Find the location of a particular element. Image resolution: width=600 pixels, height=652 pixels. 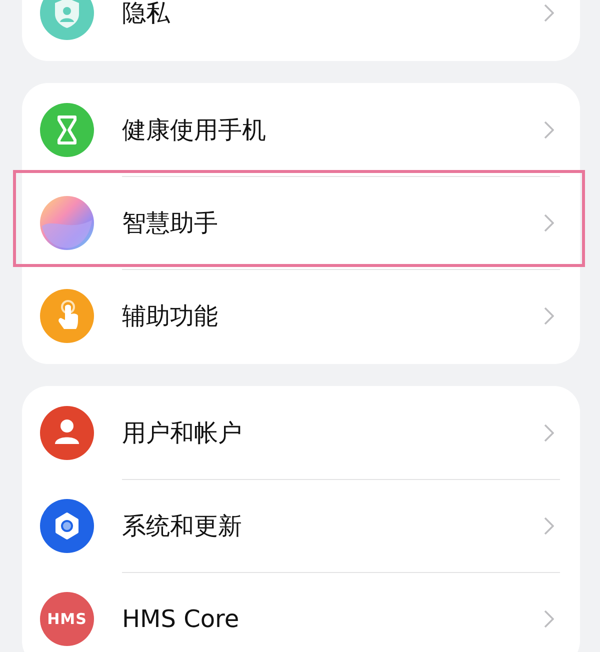

settings-item: 用户和帐户 is located at coordinates (333, 432).